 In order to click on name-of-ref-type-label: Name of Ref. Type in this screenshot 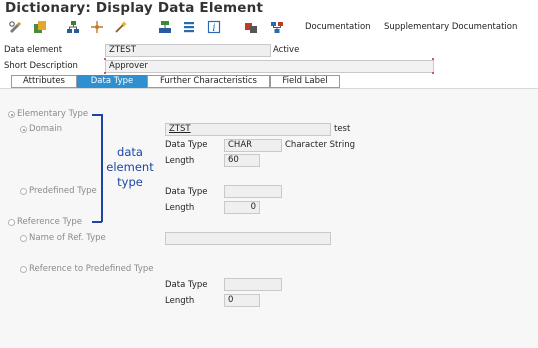, I will do `click(67, 238)`.